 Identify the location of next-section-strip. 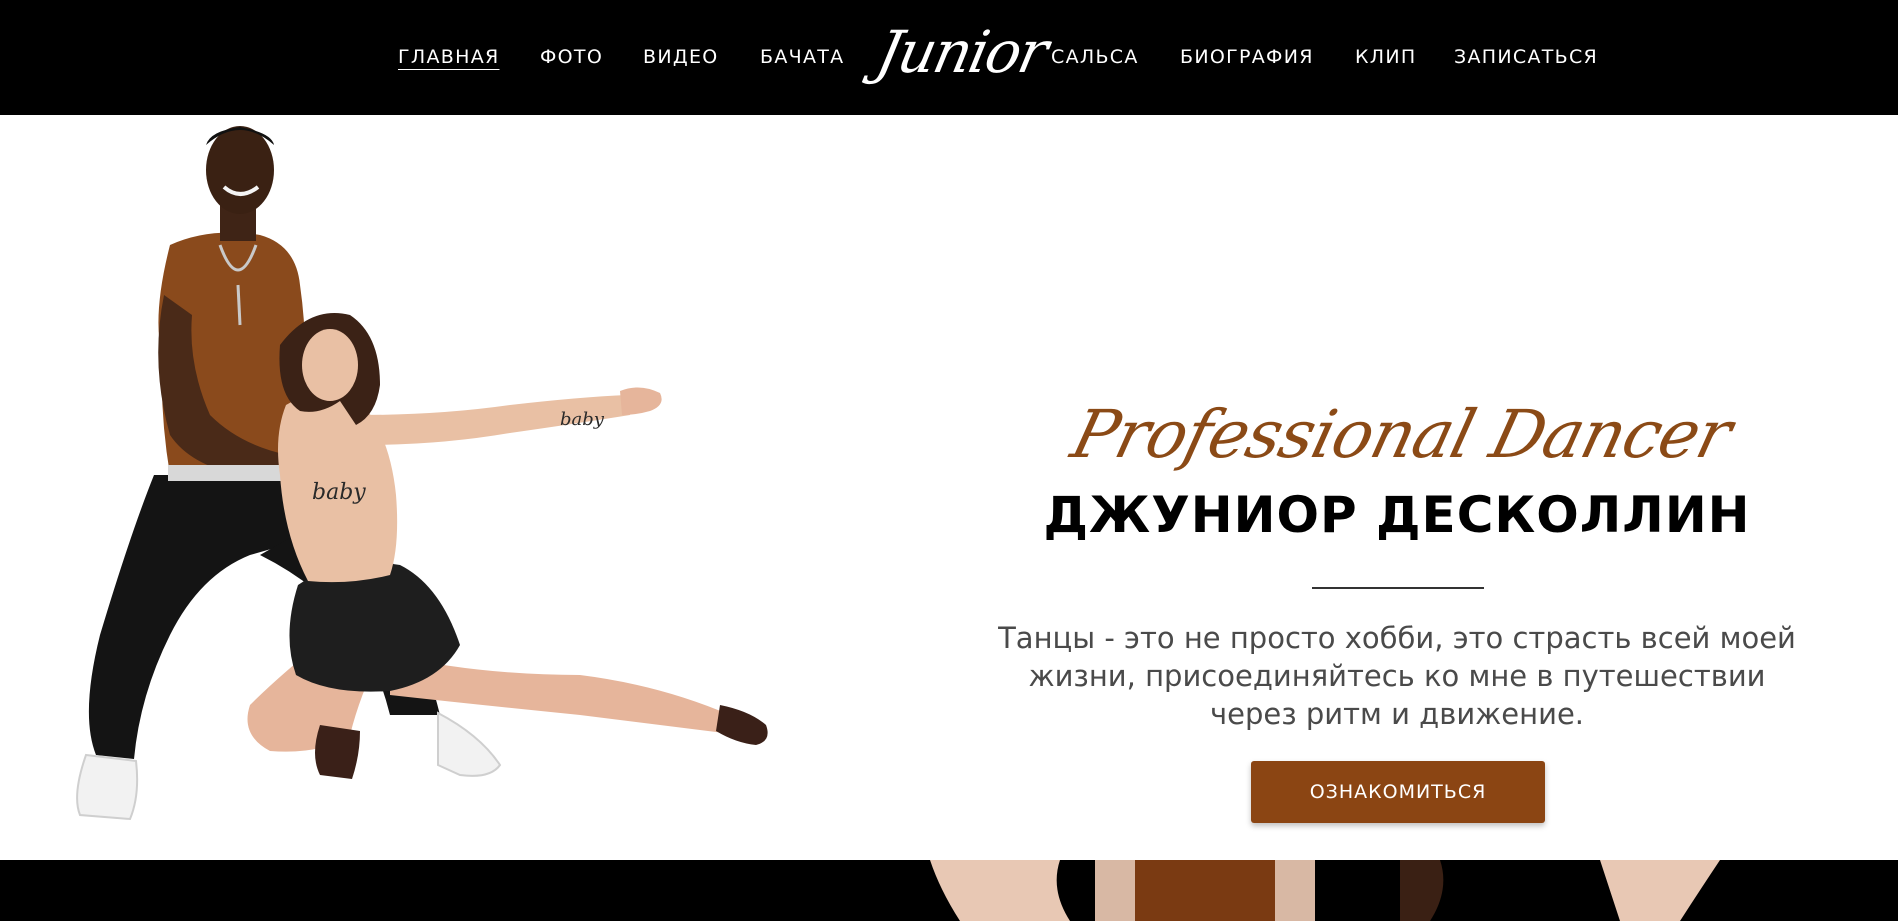
(949, 890).